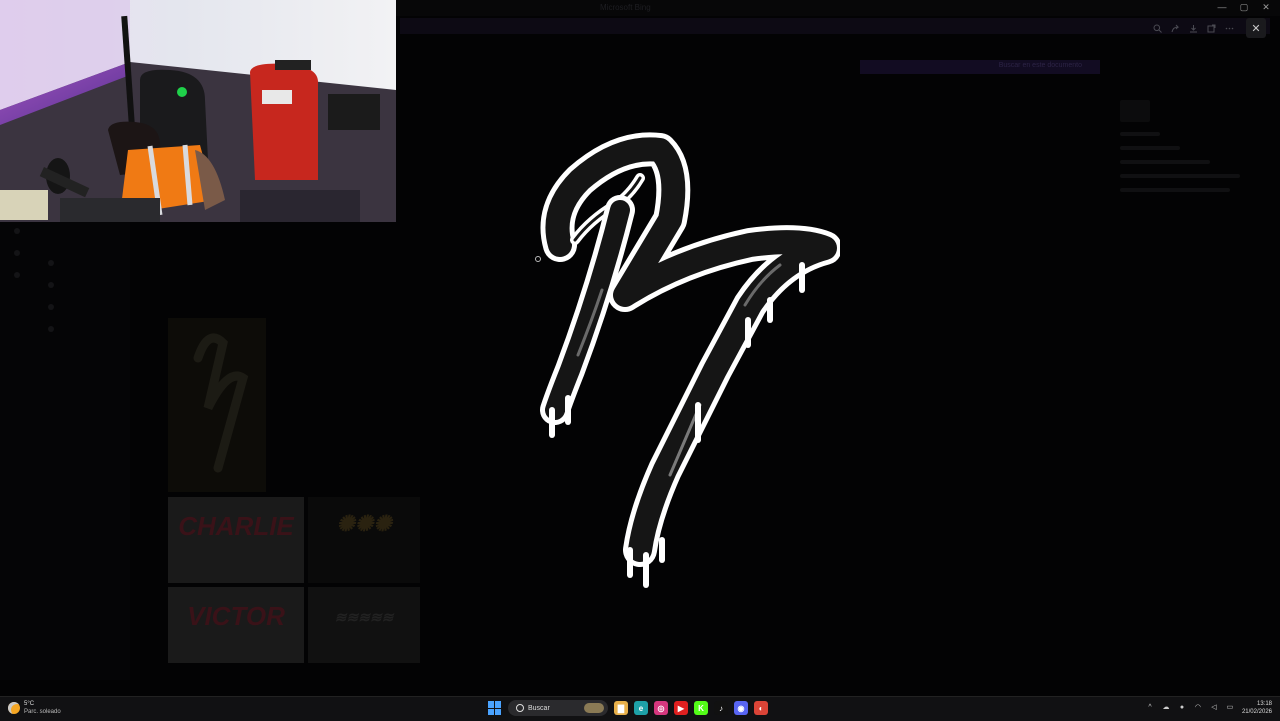 The image size is (1280, 721). What do you see at coordinates (495, 708) in the screenshot?
I see `windows-start-icon` at bounding box center [495, 708].